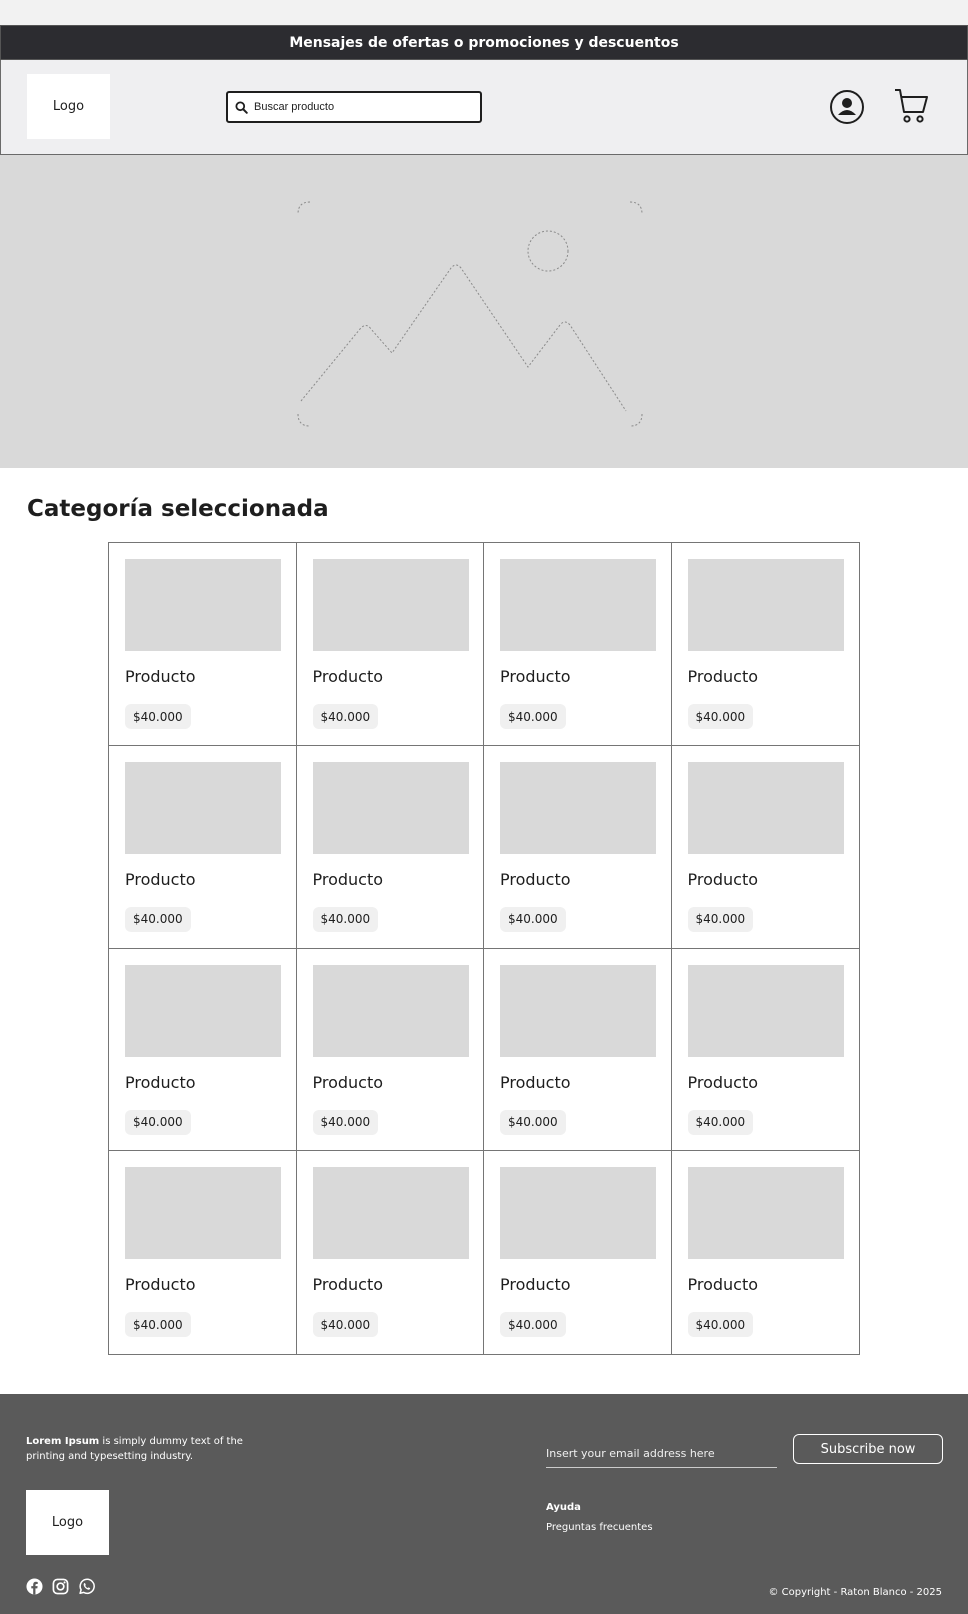 This screenshot has width=968, height=1614. I want to click on newsletter-email, so click(661, 1455).